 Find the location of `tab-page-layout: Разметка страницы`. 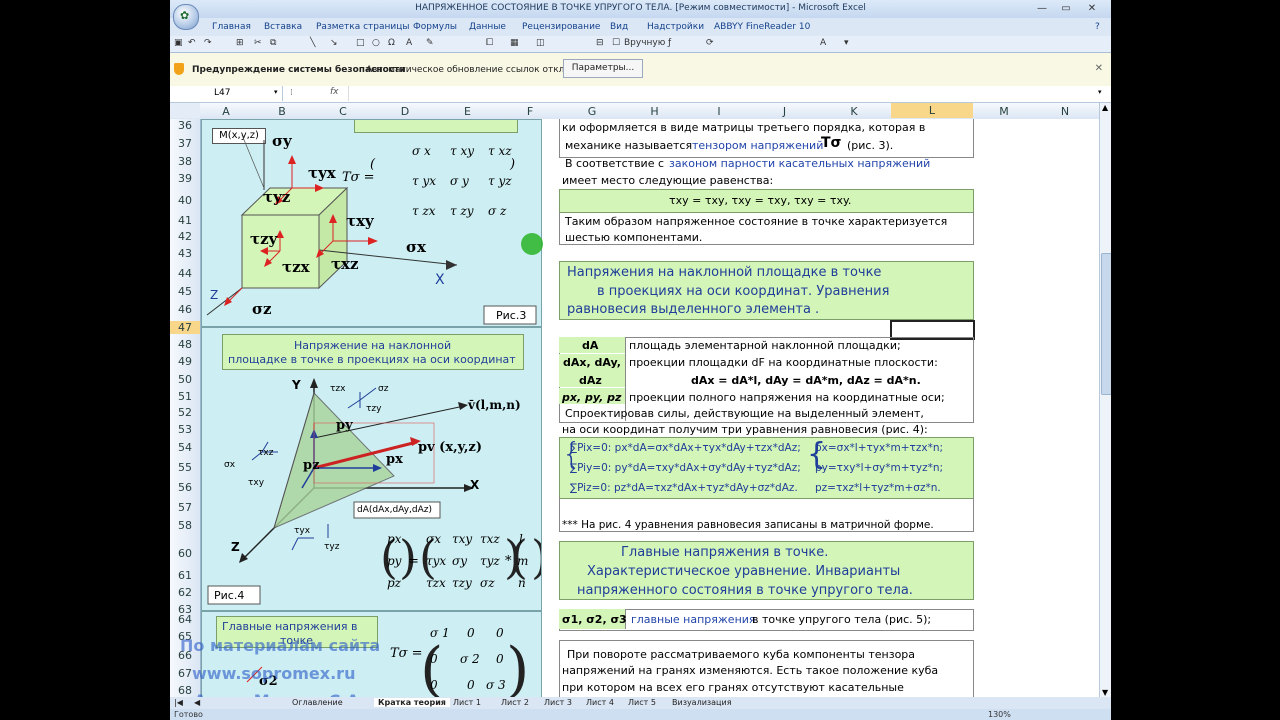

tab-page-layout: Разметка страницы is located at coordinates (363, 27).